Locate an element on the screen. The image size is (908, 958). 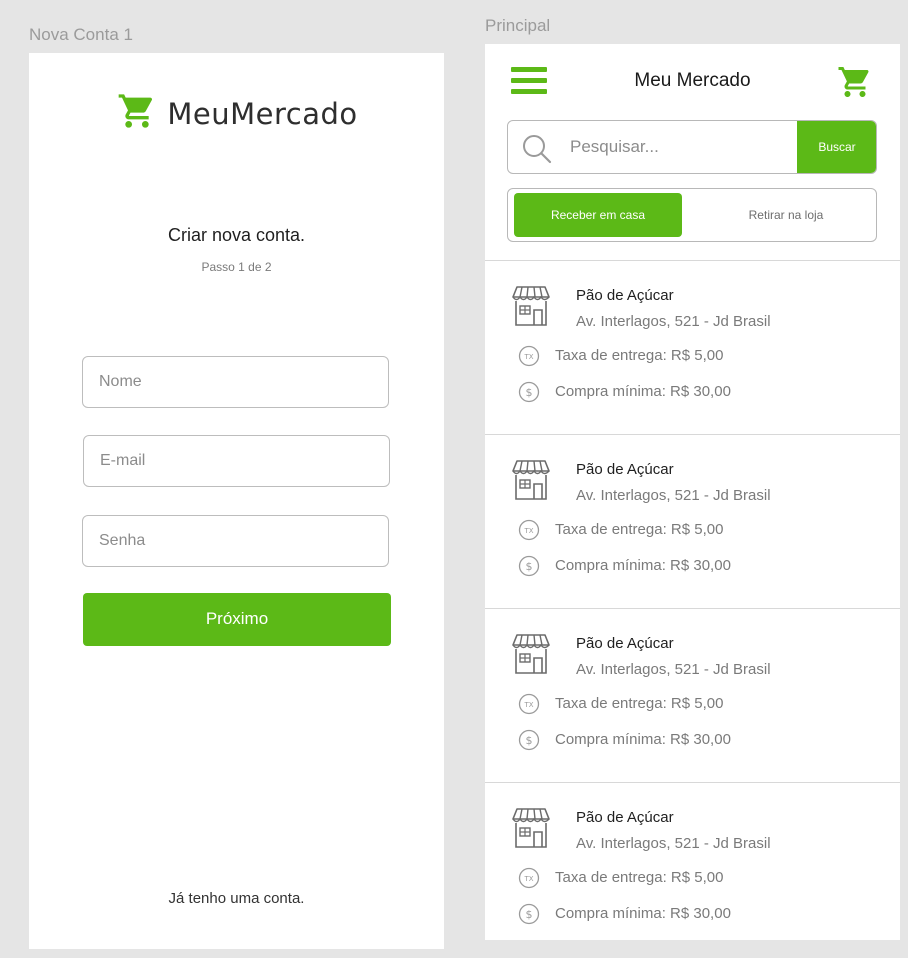
logo: MeuMercado is located at coordinates (236, 113).